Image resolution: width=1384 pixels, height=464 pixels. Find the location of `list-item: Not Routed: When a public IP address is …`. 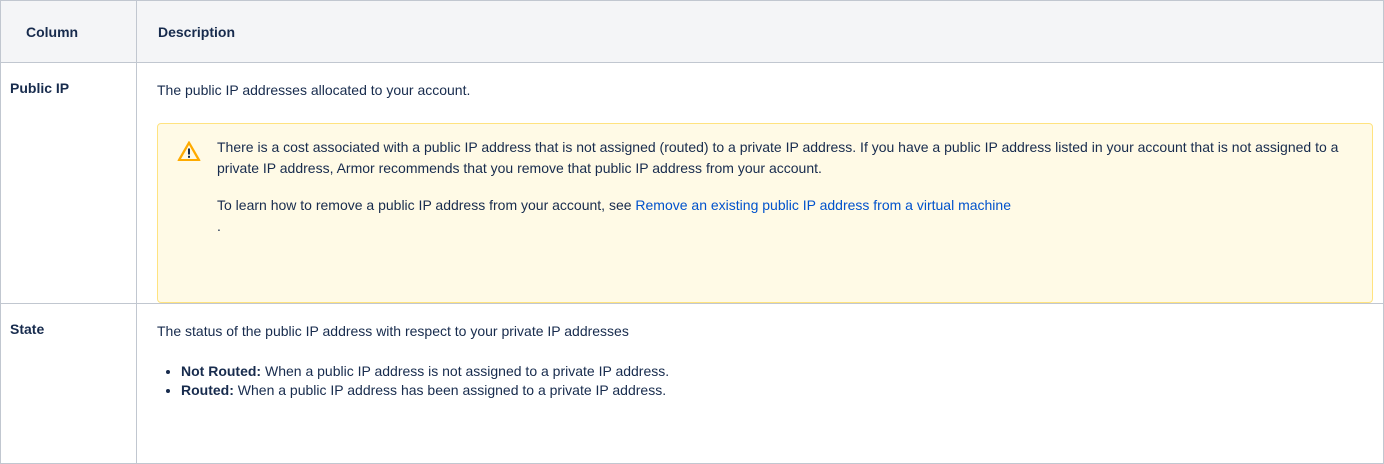

list-item: Not Routed: When a public IP address is … is located at coordinates (777, 371).